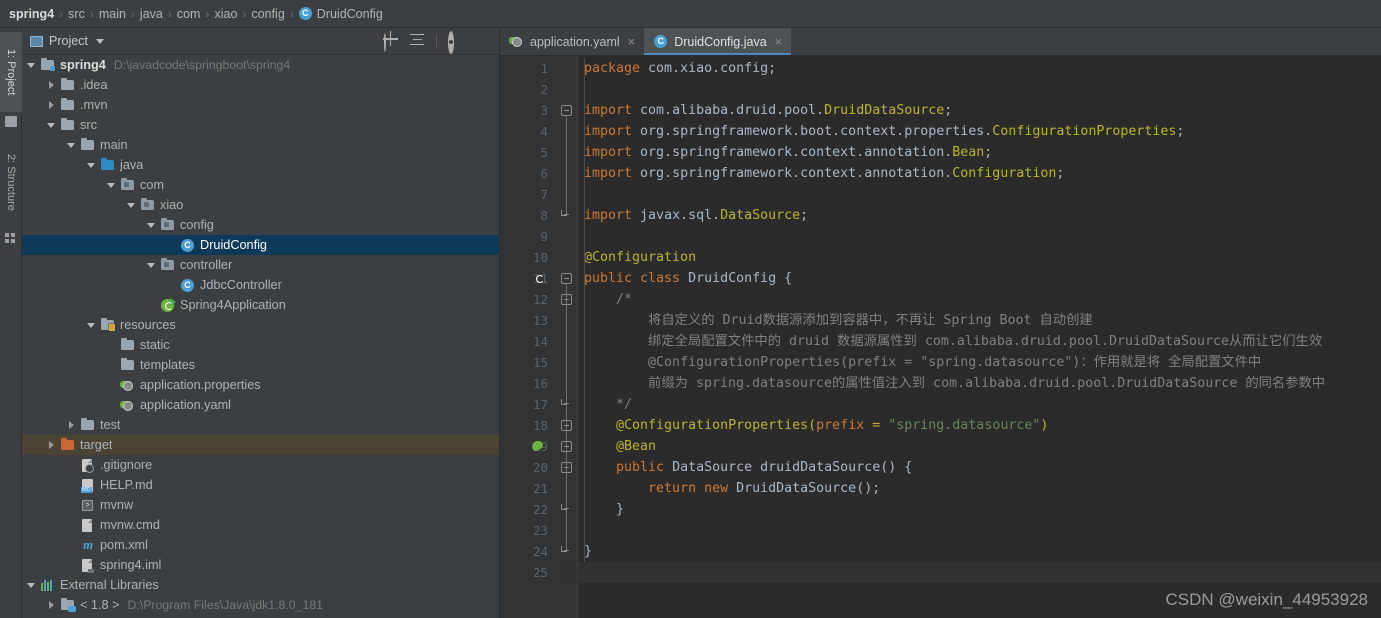  Describe the element at coordinates (260, 425) in the screenshot. I see `tree-node-test: test` at that location.